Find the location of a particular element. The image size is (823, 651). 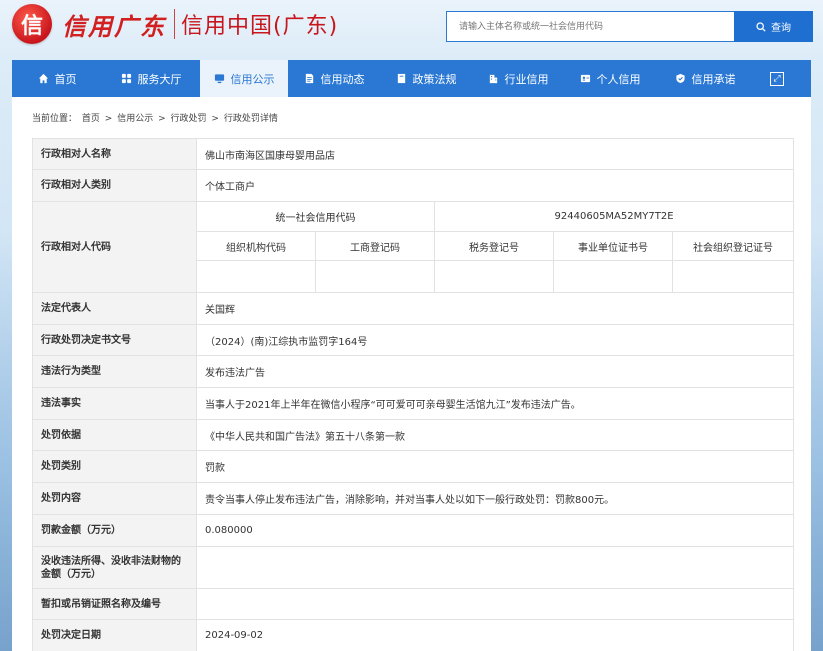

nav-item-industry-credit: 行业信用 is located at coordinates (518, 78).